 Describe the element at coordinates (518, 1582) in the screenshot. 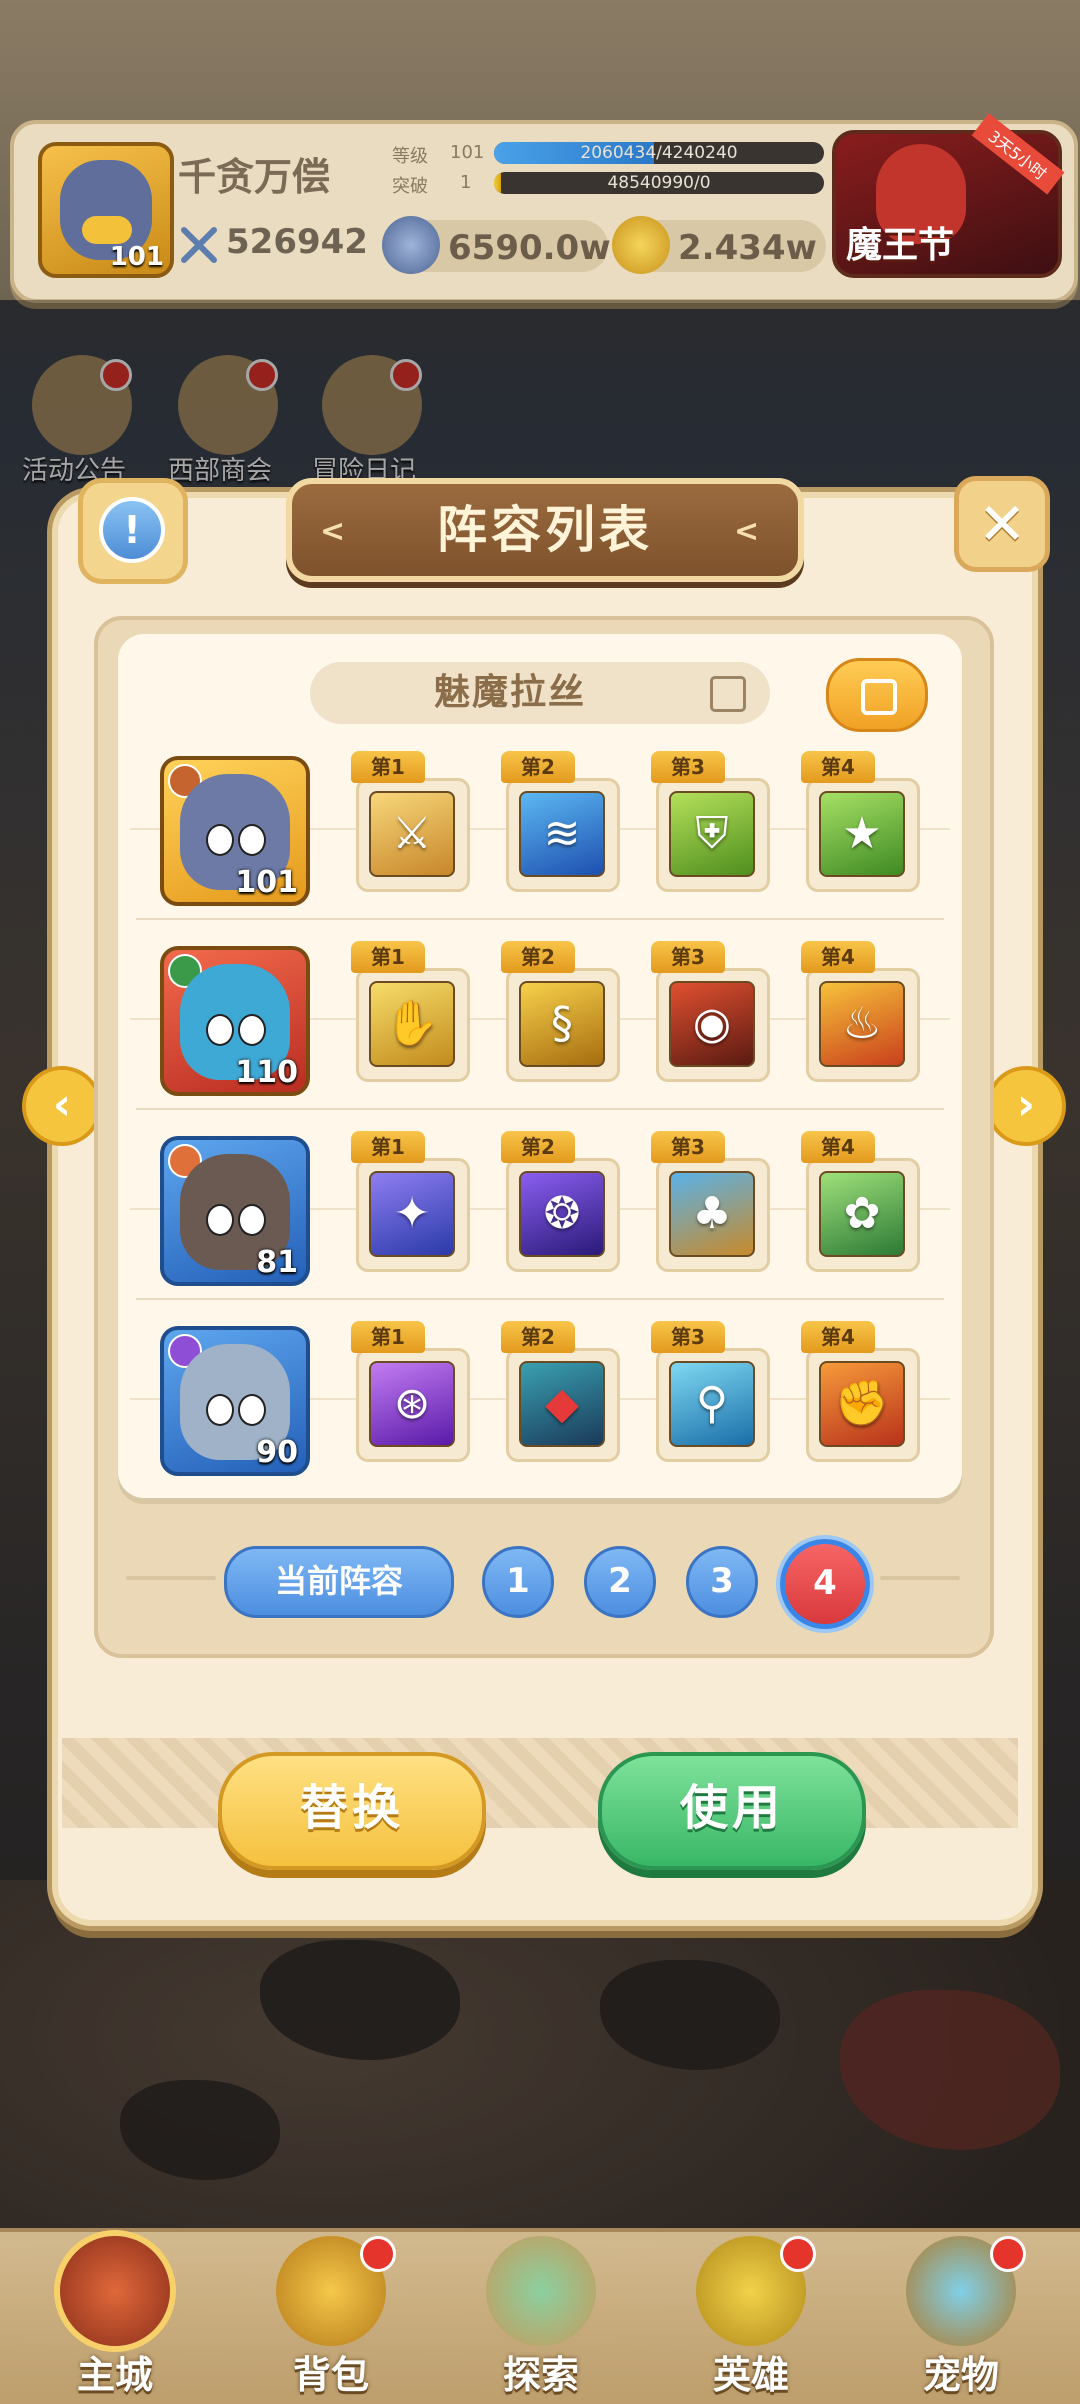

I see `lineup-tab-1: 1` at that location.